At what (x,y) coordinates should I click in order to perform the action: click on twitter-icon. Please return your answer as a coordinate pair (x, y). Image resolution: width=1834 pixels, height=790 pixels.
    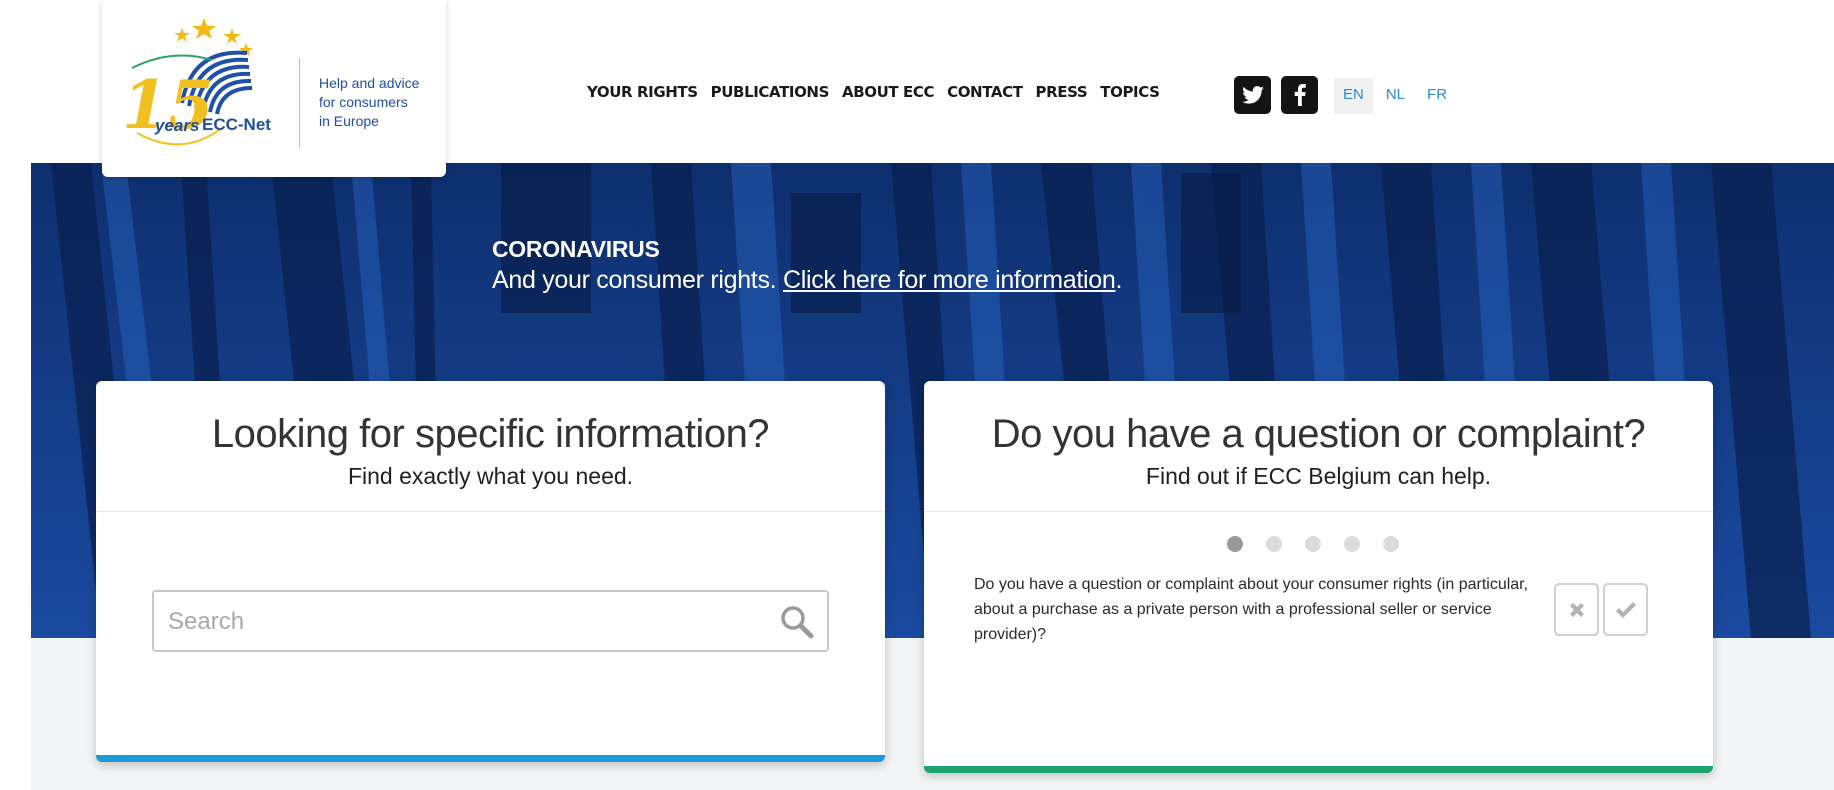
    Looking at the image, I should click on (1252, 95).